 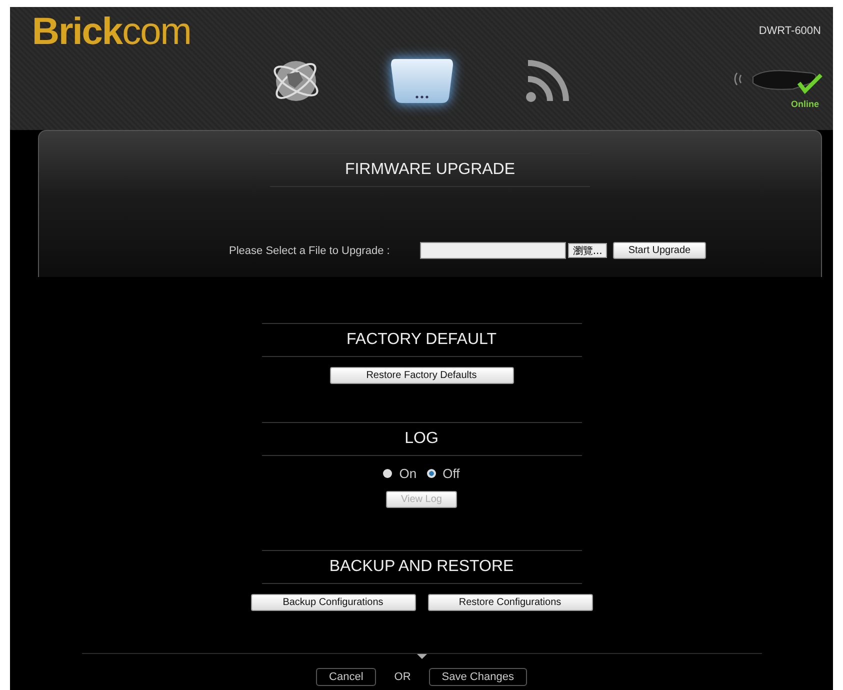 I want to click on separator-text: OR, so click(x=402, y=677).